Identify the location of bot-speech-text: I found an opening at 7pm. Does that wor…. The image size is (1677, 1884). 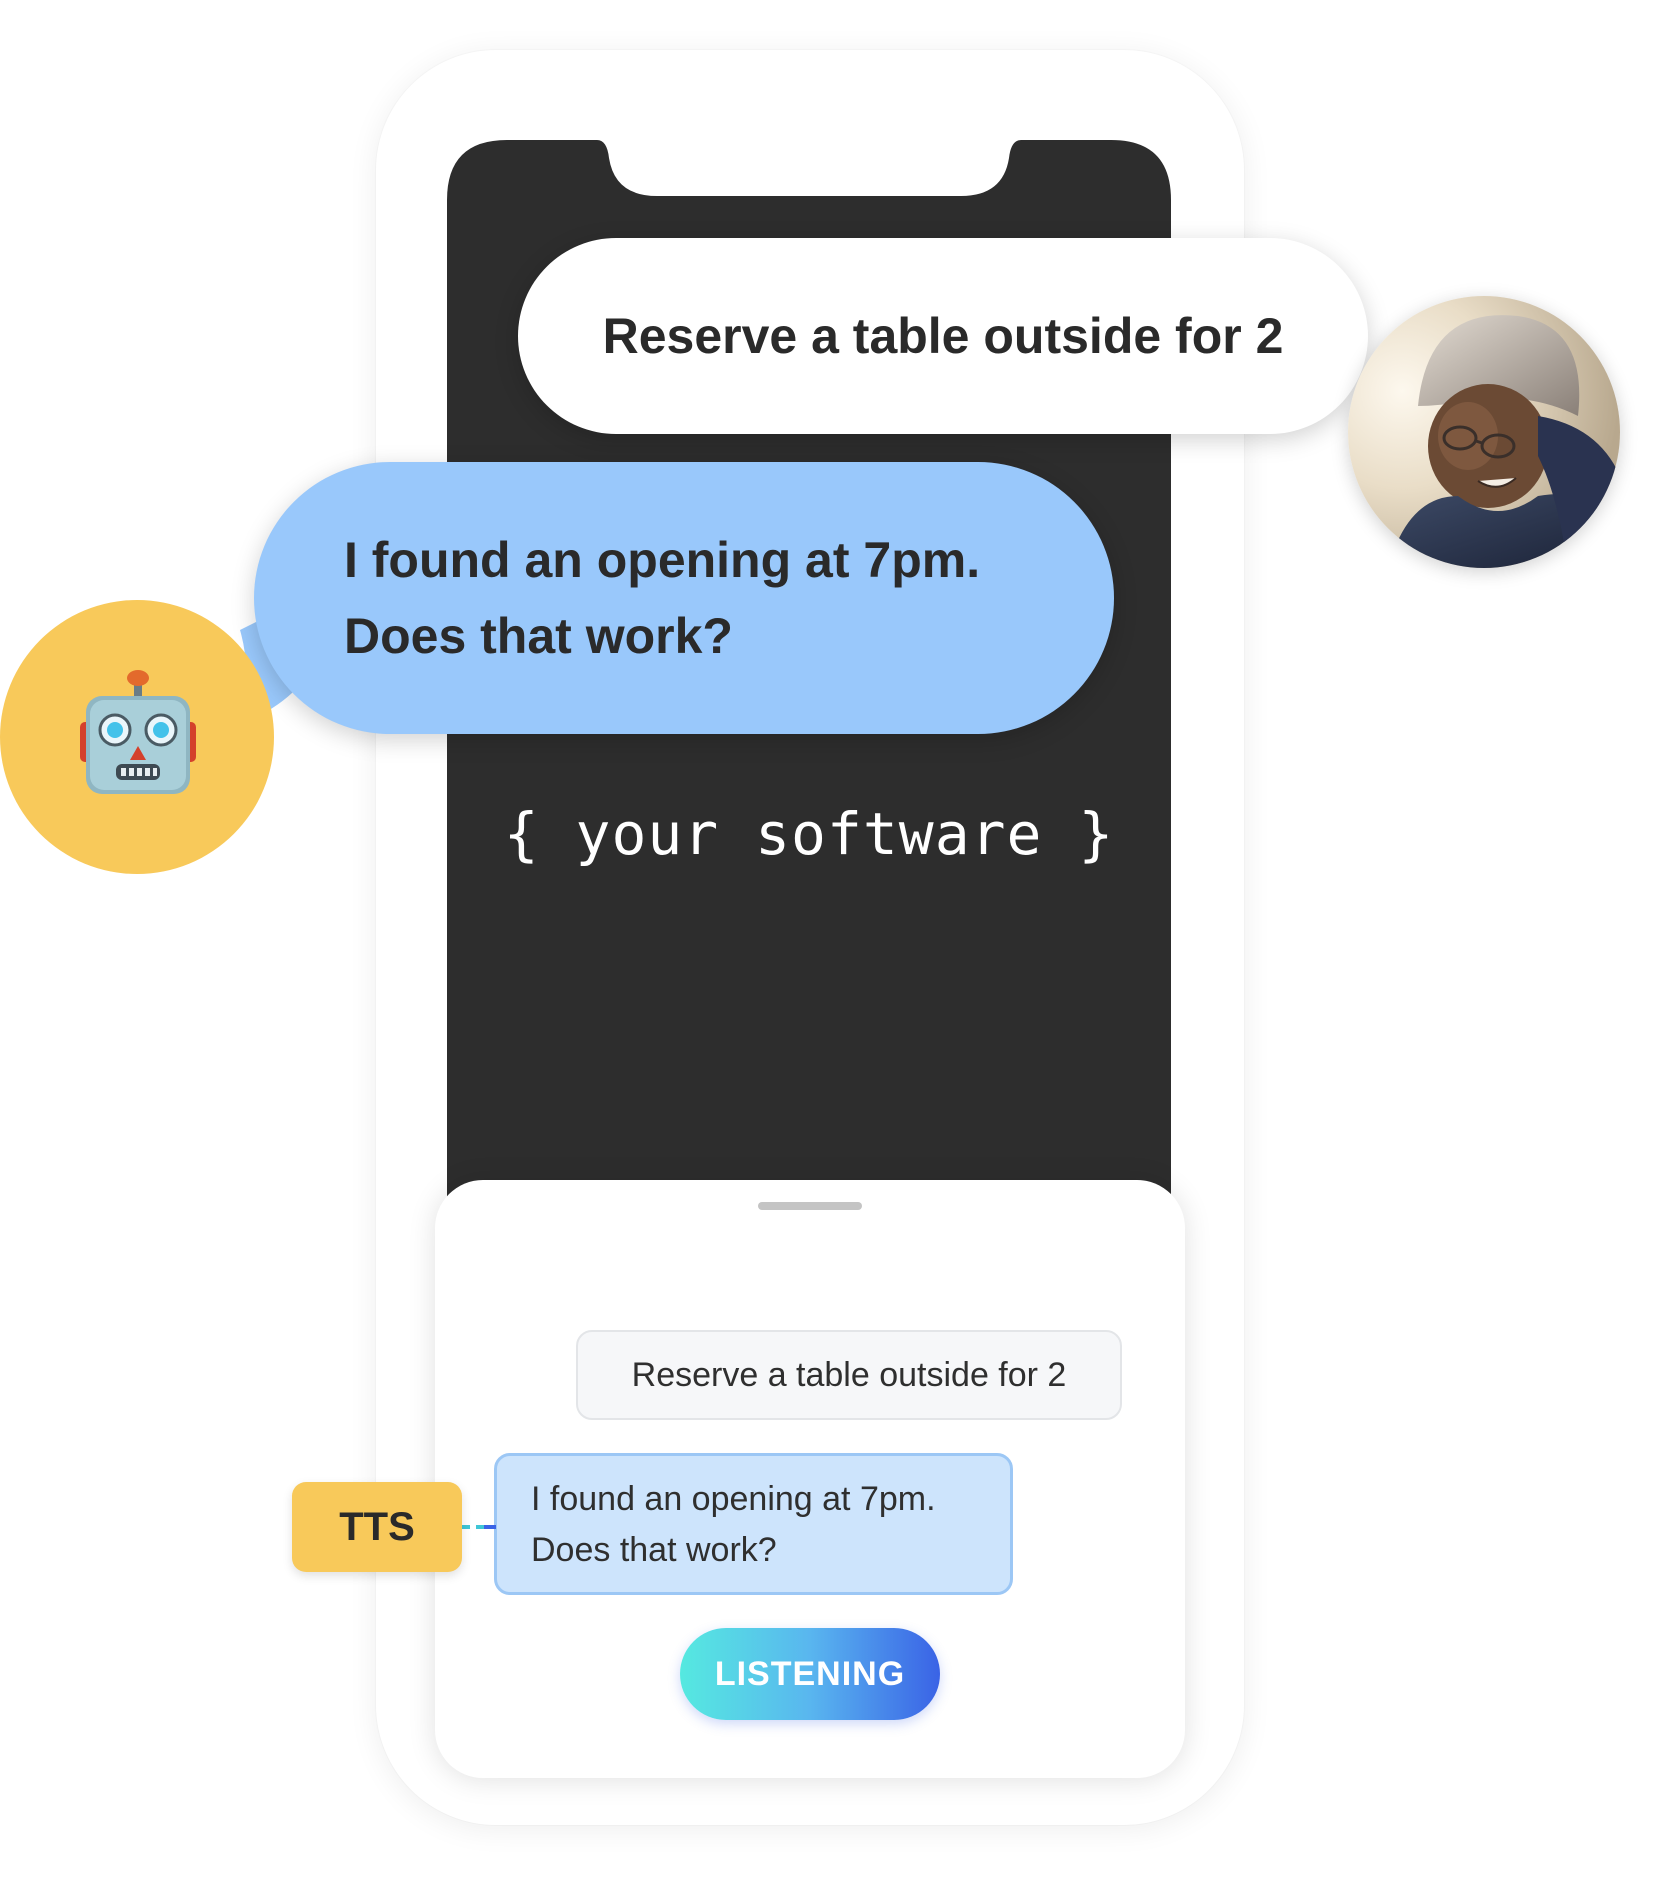
(662, 598).